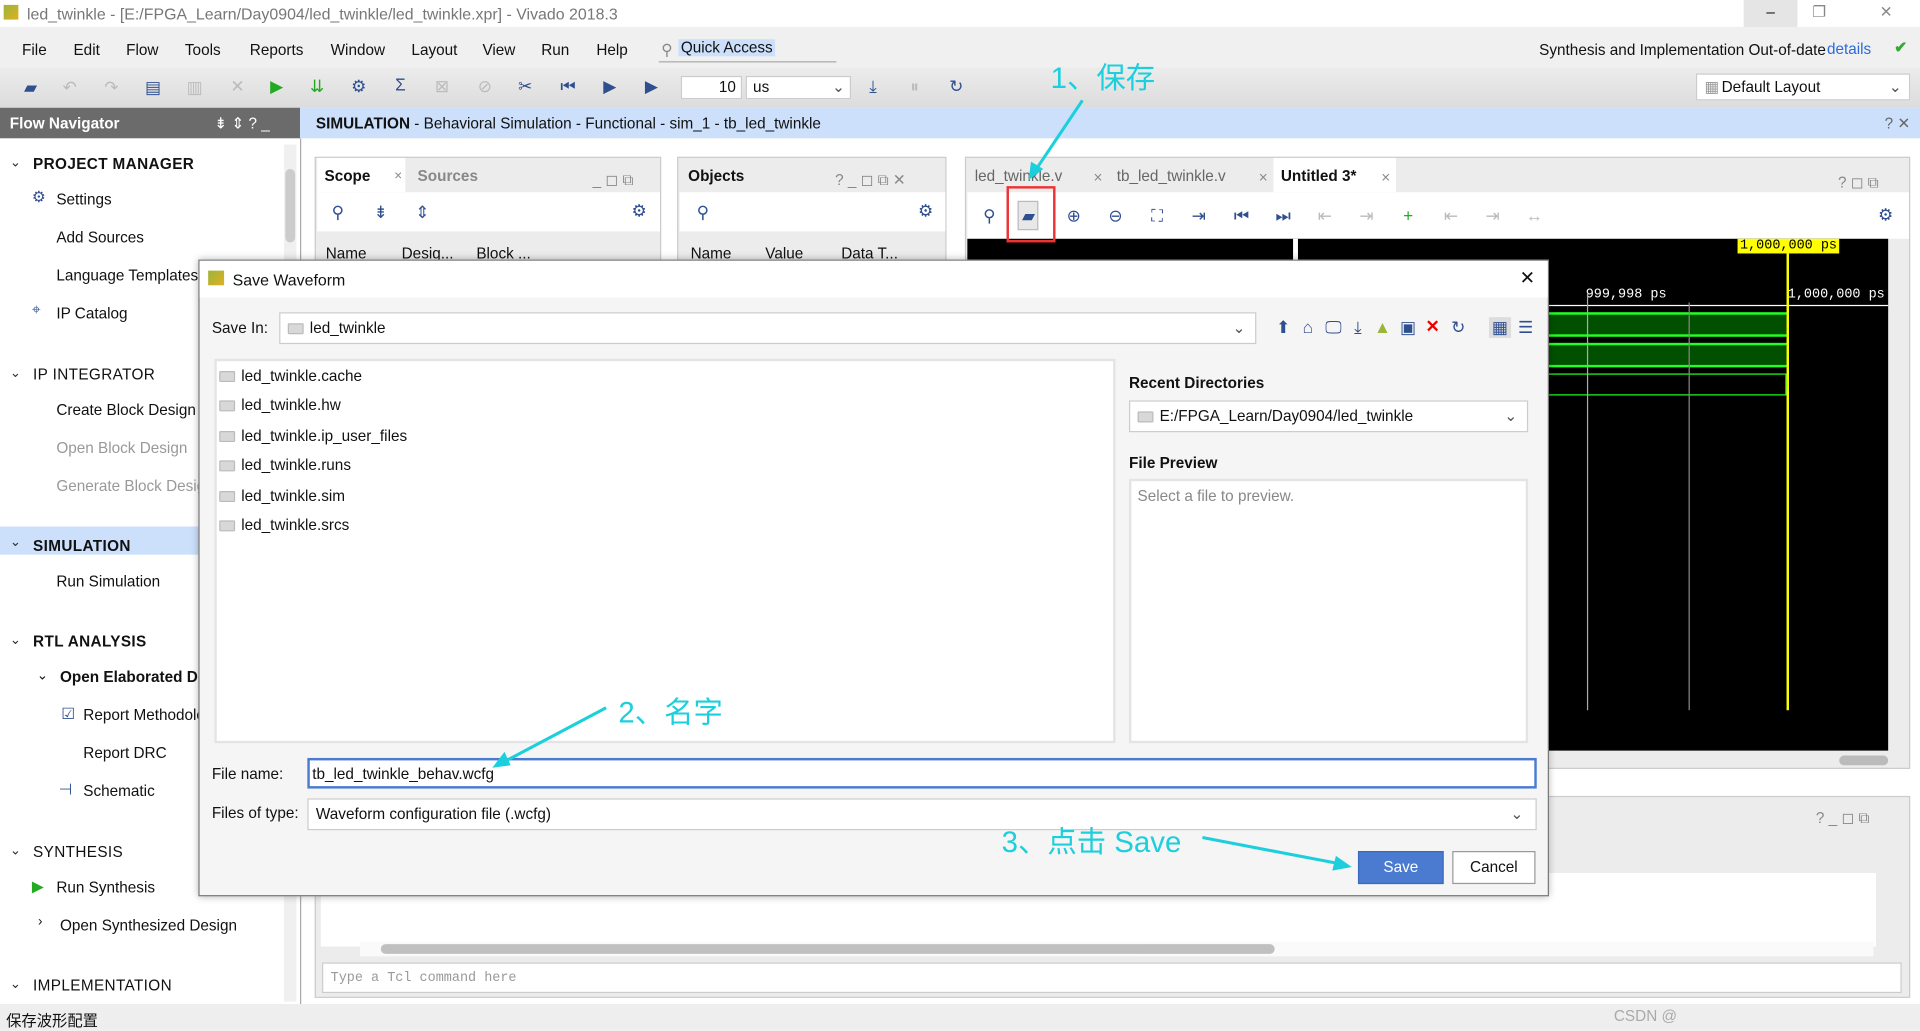 The image size is (1920, 1031). Describe the element at coordinates (960, 1017) in the screenshot. I see `status-bar: 保存波形配置 CSDN @` at that location.